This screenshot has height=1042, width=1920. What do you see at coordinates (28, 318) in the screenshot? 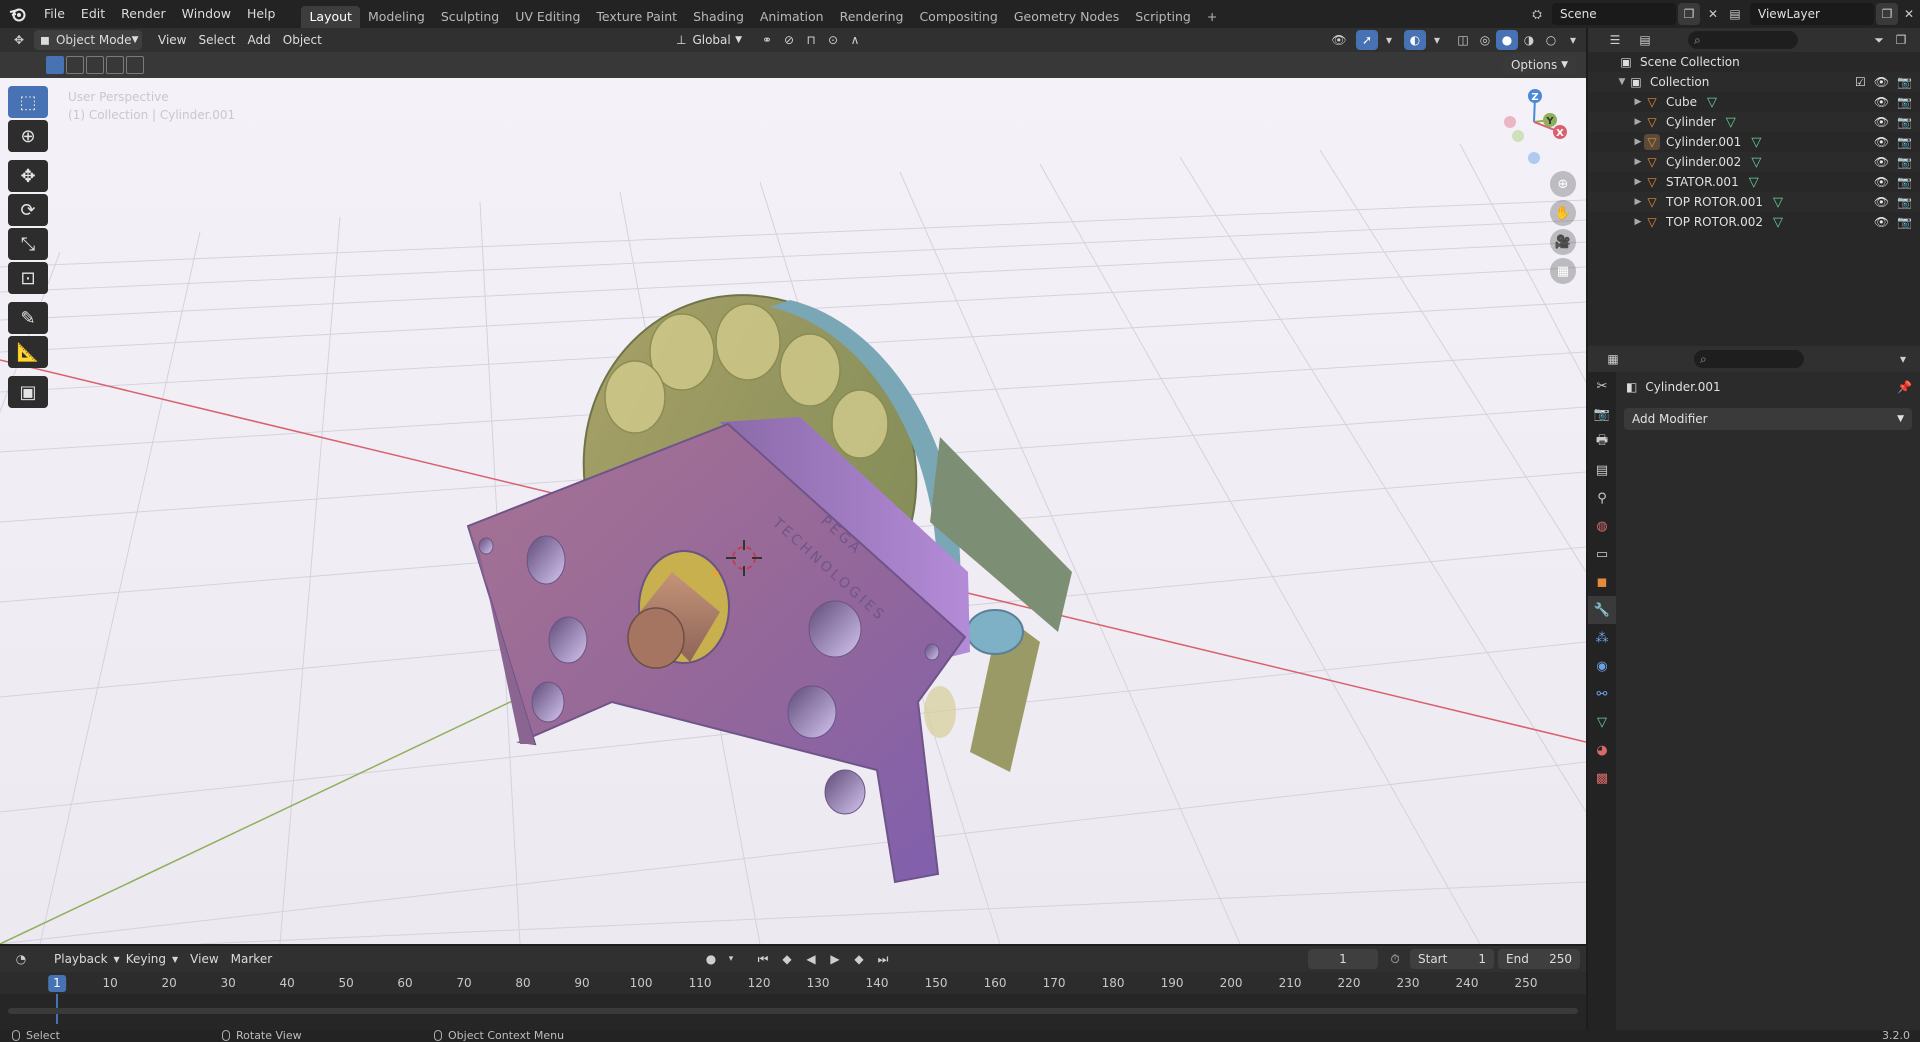
I see `annotate-tool-icon: ✎` at bounding box center [28, 318].